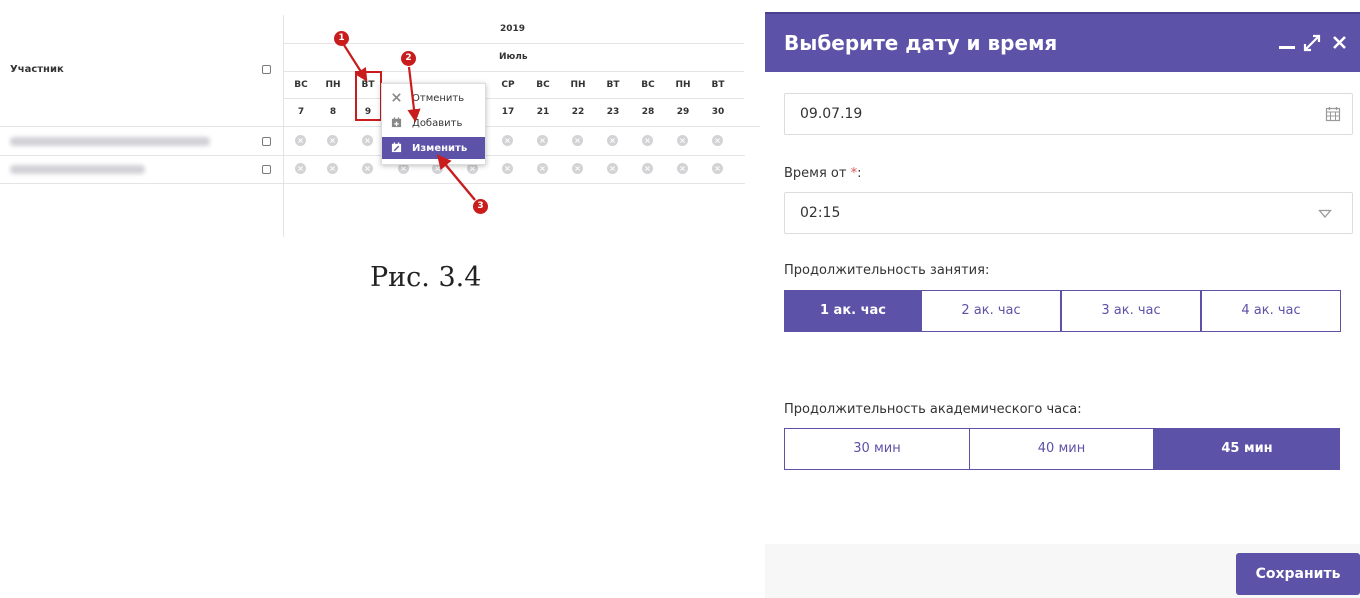  Describe the element at coordinates (1247, 449) in the screenshot. I see `acad-hour-option: 45 мин` at that location.